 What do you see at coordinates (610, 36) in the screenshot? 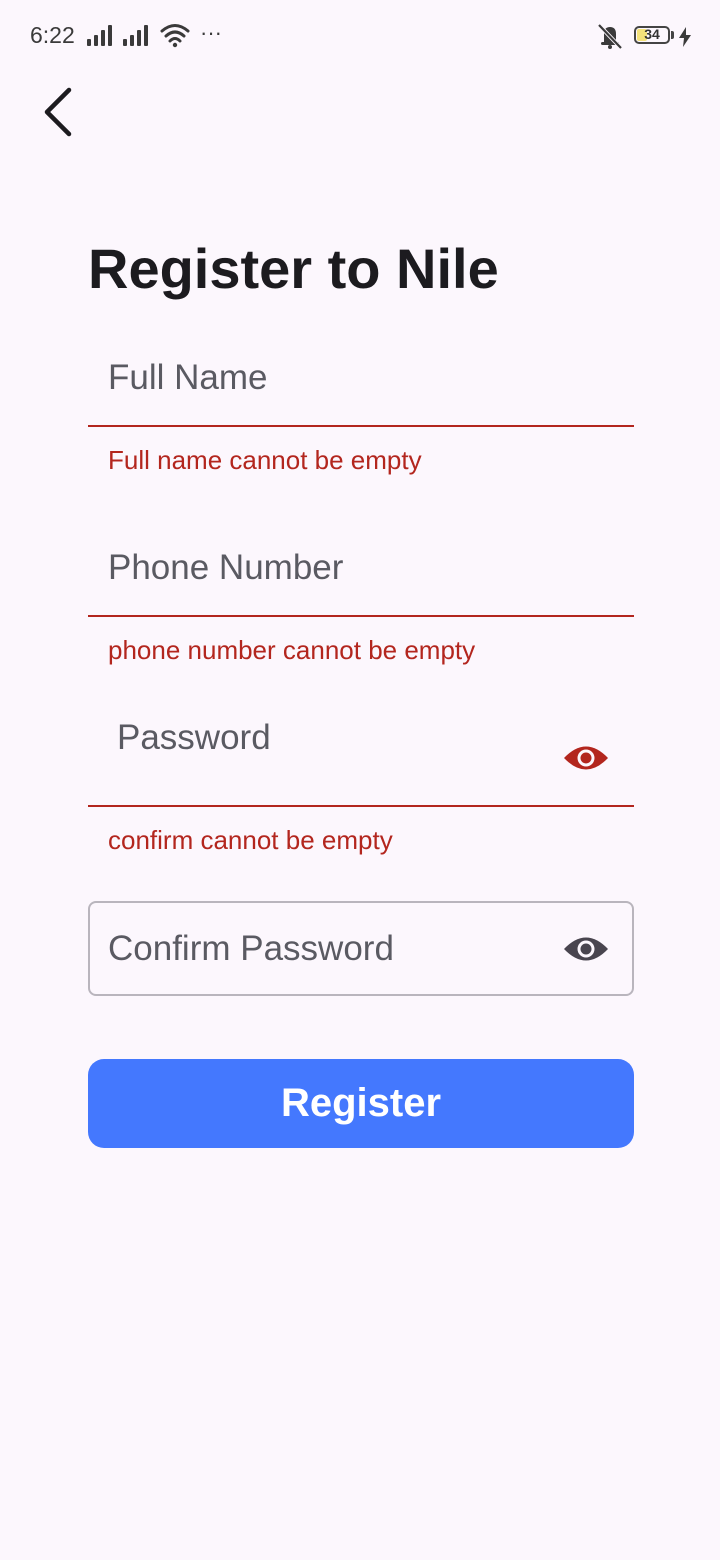
I see `vibrate-off-icon` at bounding box center [610, 36].